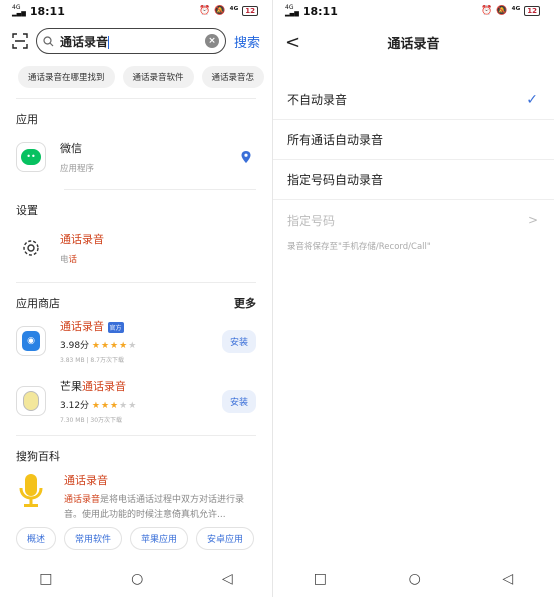 This screenshot has height=597, width=554. I want to click on baike-title: 通话录音, so click(86, 480).